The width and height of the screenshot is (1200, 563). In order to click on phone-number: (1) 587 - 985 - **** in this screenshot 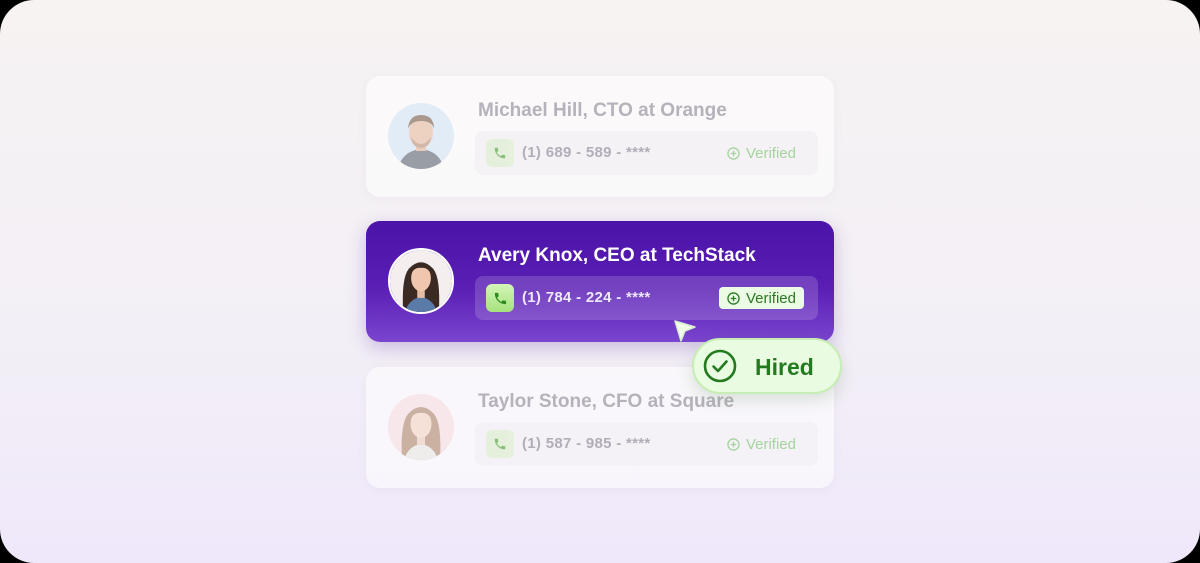, I will do `click(586, 443)`.